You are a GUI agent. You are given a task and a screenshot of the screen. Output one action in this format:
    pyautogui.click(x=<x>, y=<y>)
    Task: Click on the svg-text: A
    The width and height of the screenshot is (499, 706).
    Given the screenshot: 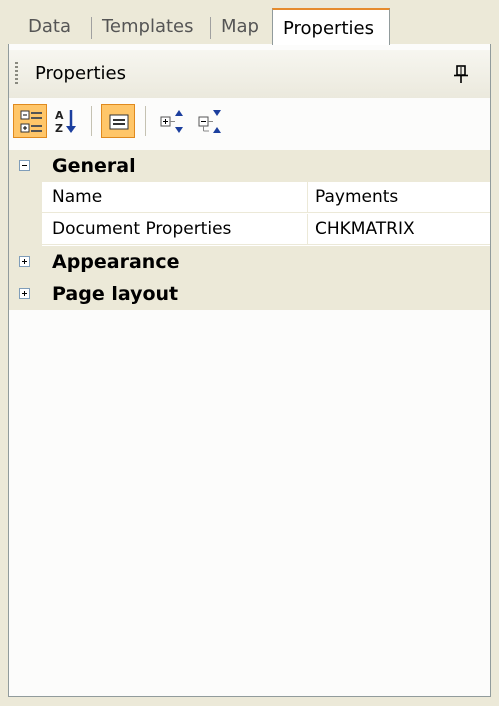 What is the action you would take?
    pyautogui.click(x=59, y=115)
    